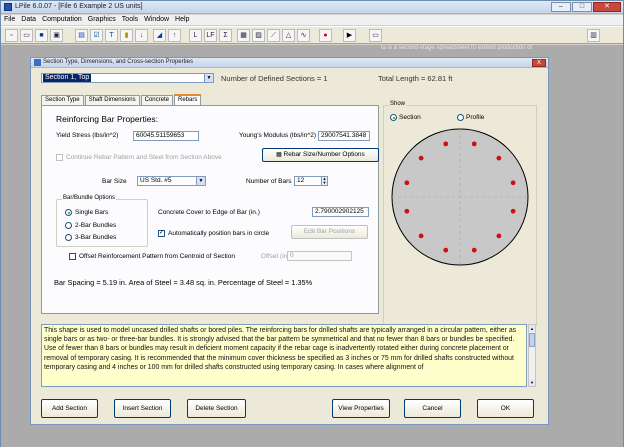  I want to click on dialog-close-button: X, so click(539, 63).